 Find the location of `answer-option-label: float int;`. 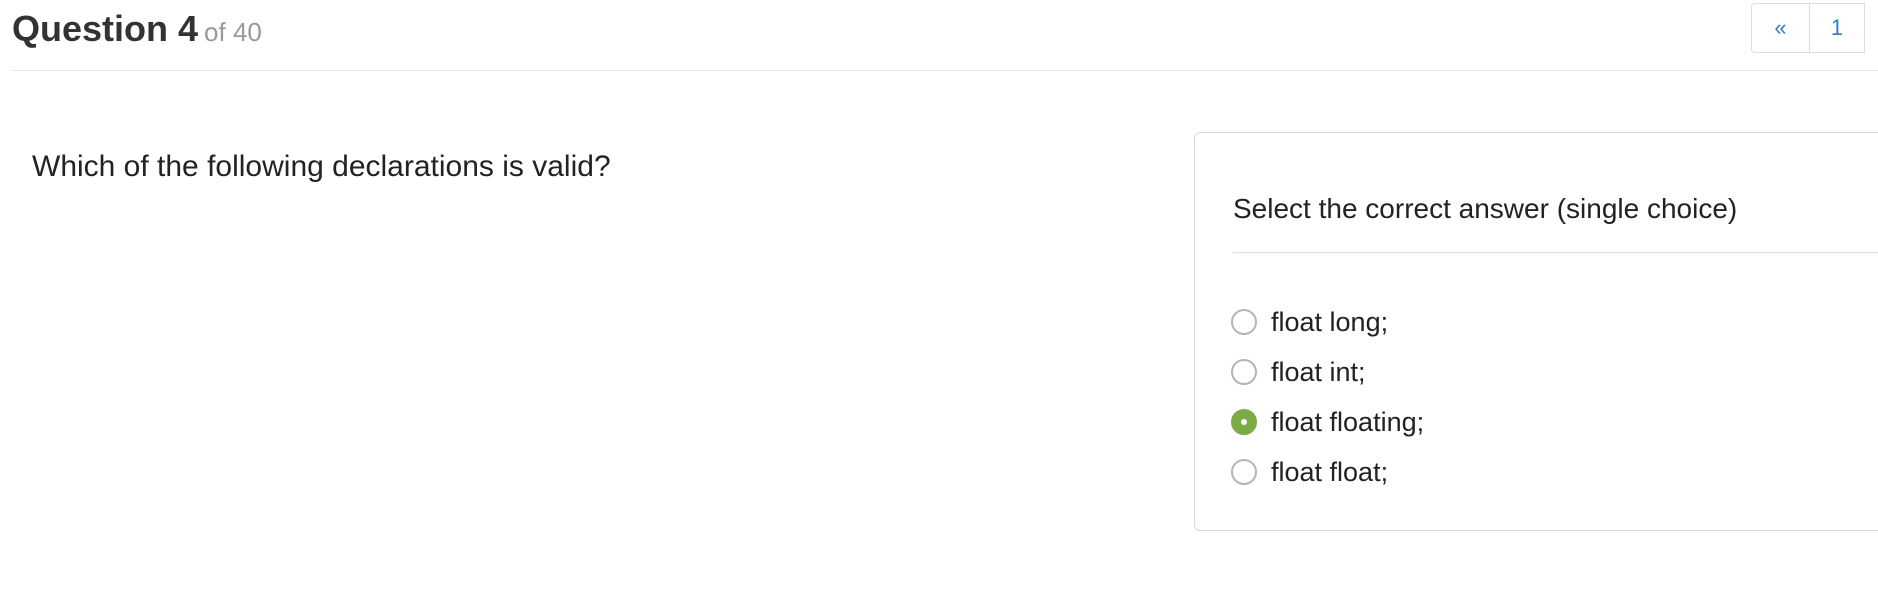

answer-option-label: float int; is located at coordinates (1318, 371).